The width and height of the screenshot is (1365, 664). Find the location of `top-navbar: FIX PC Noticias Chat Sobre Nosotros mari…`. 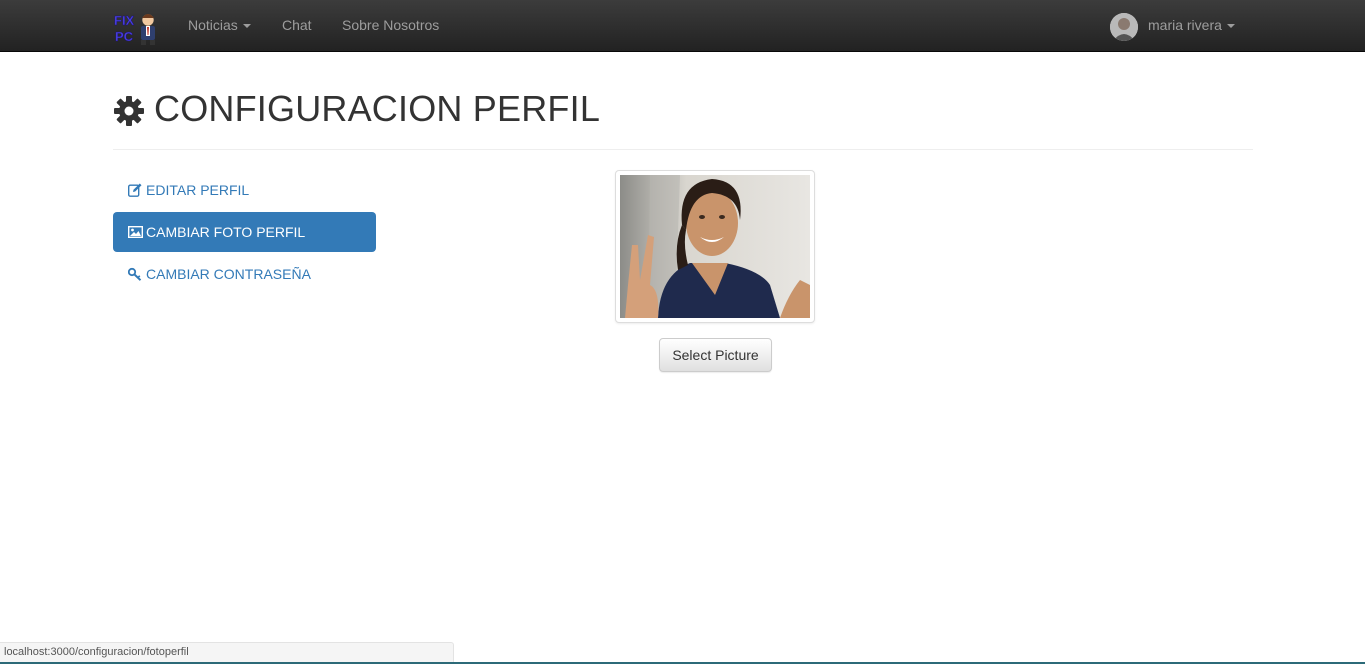

top-navbar: FIX PC Noticias Chat Sobre Nosotros mari… is located at coordinates (682, 26).